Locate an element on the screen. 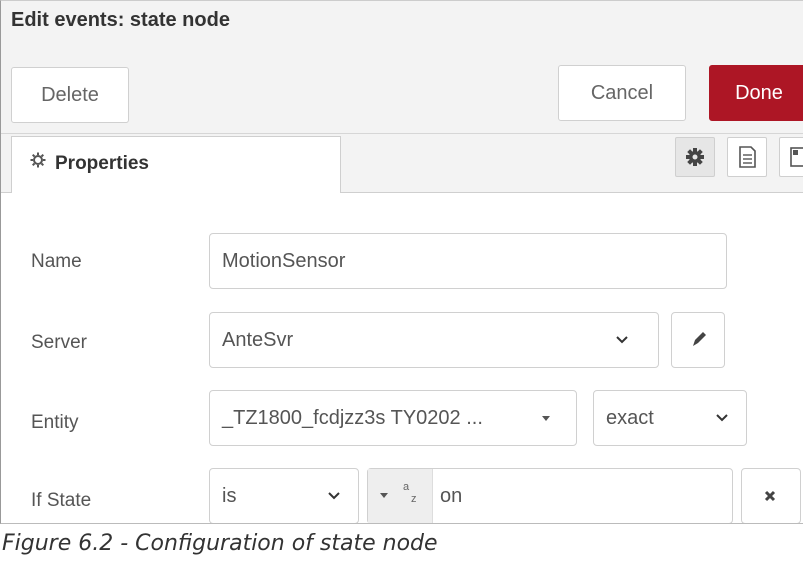 The image size is (804, 567). value-type-selector: a z is located at coordinates (400, 496).